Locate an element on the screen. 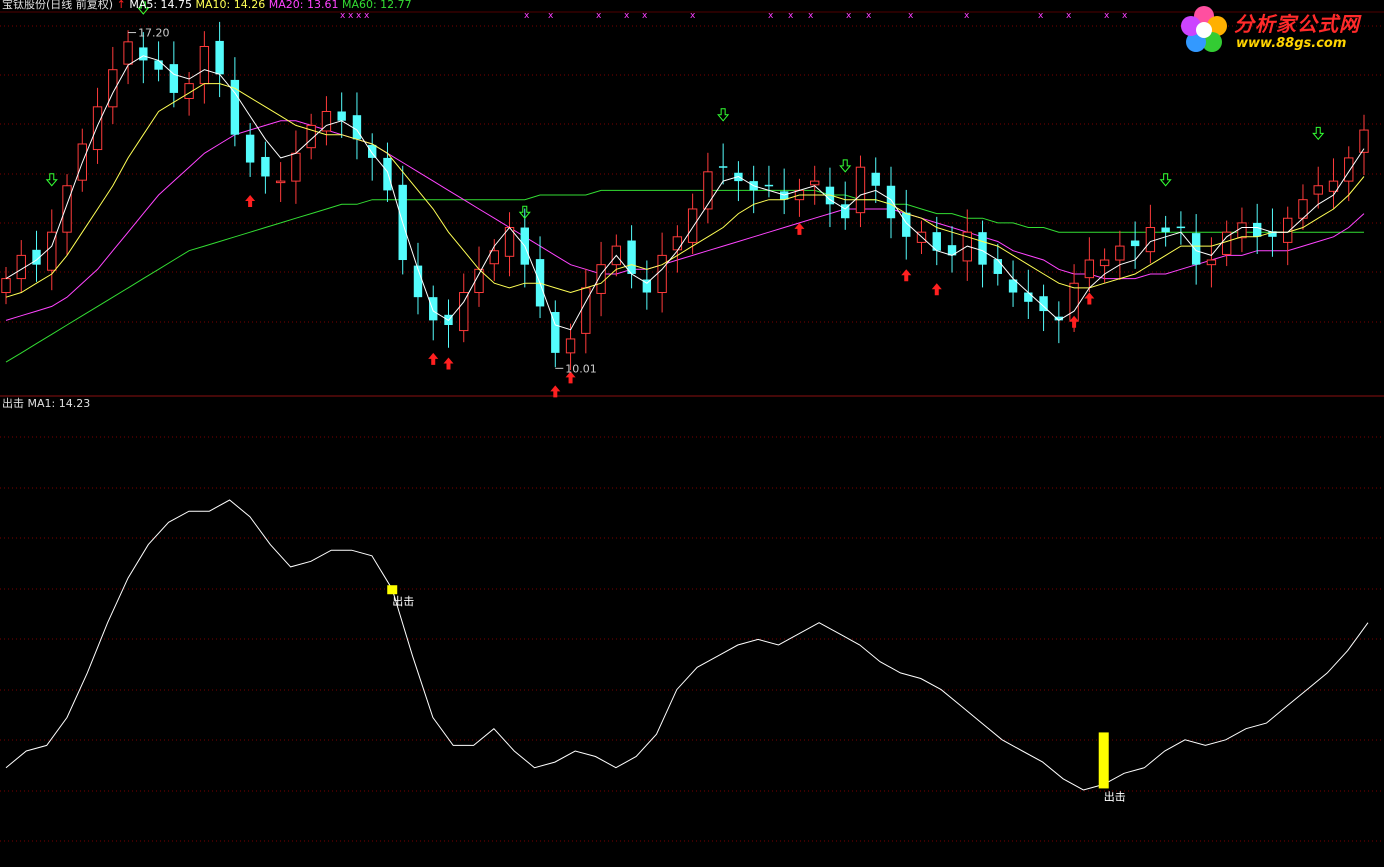  up-arrow-icon: ↑ is located at coordinates (121, 5).